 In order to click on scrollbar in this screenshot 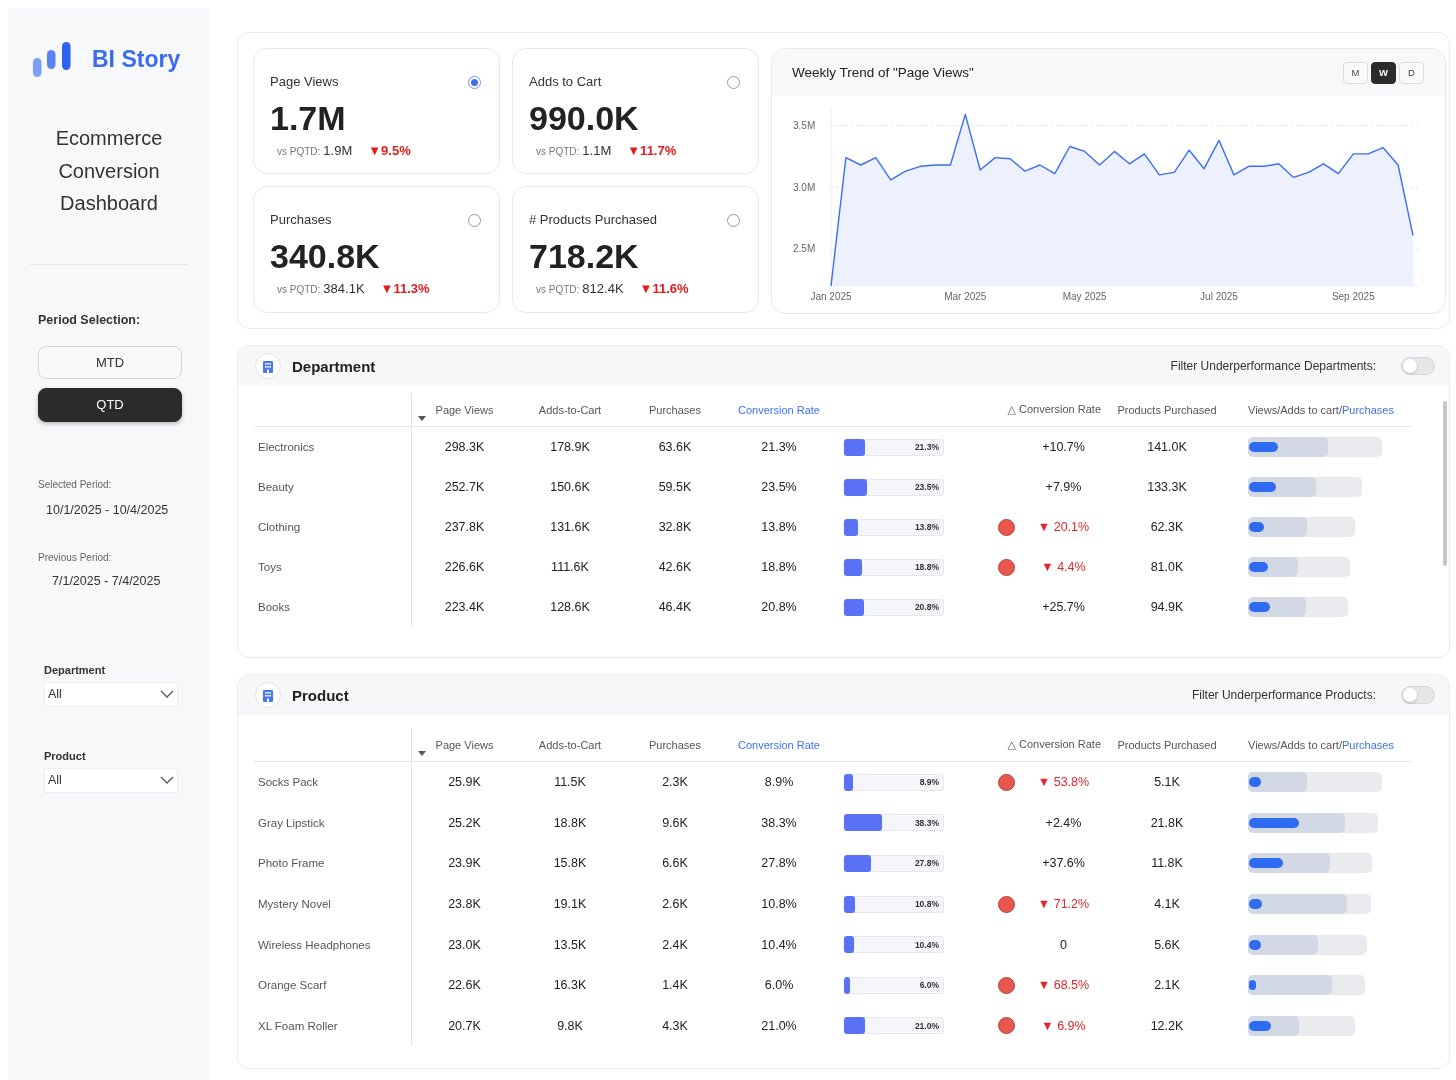, I will do `click(1445, 483)`.